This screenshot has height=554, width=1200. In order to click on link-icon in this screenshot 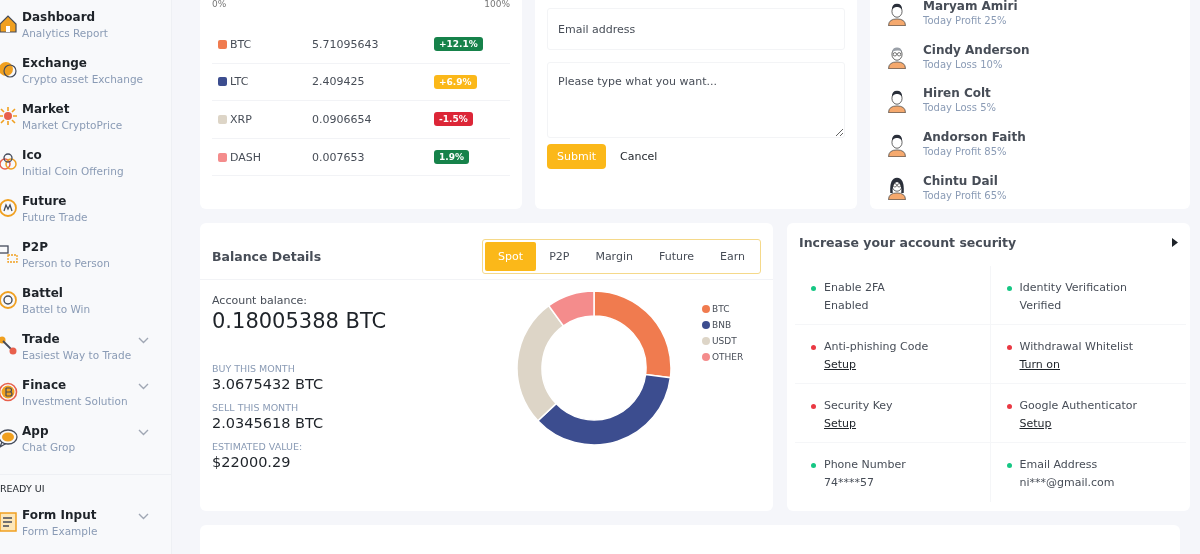, I will do `click(9, 346)`.